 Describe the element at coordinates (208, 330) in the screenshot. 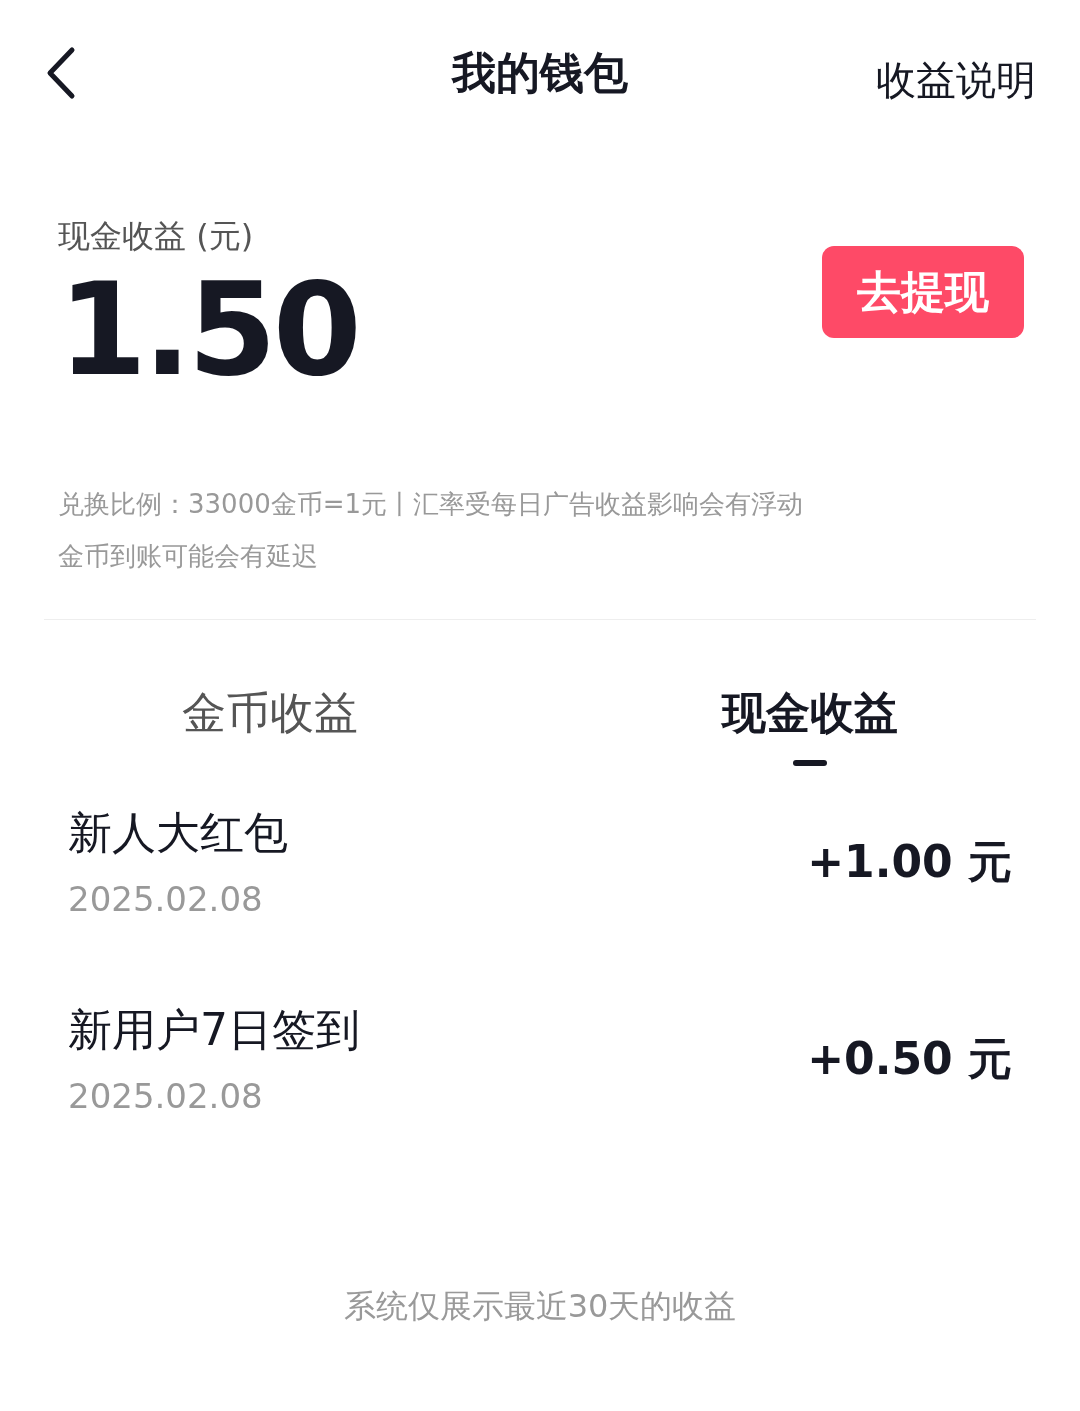

I see `balance-amount: 1.50` at that location.